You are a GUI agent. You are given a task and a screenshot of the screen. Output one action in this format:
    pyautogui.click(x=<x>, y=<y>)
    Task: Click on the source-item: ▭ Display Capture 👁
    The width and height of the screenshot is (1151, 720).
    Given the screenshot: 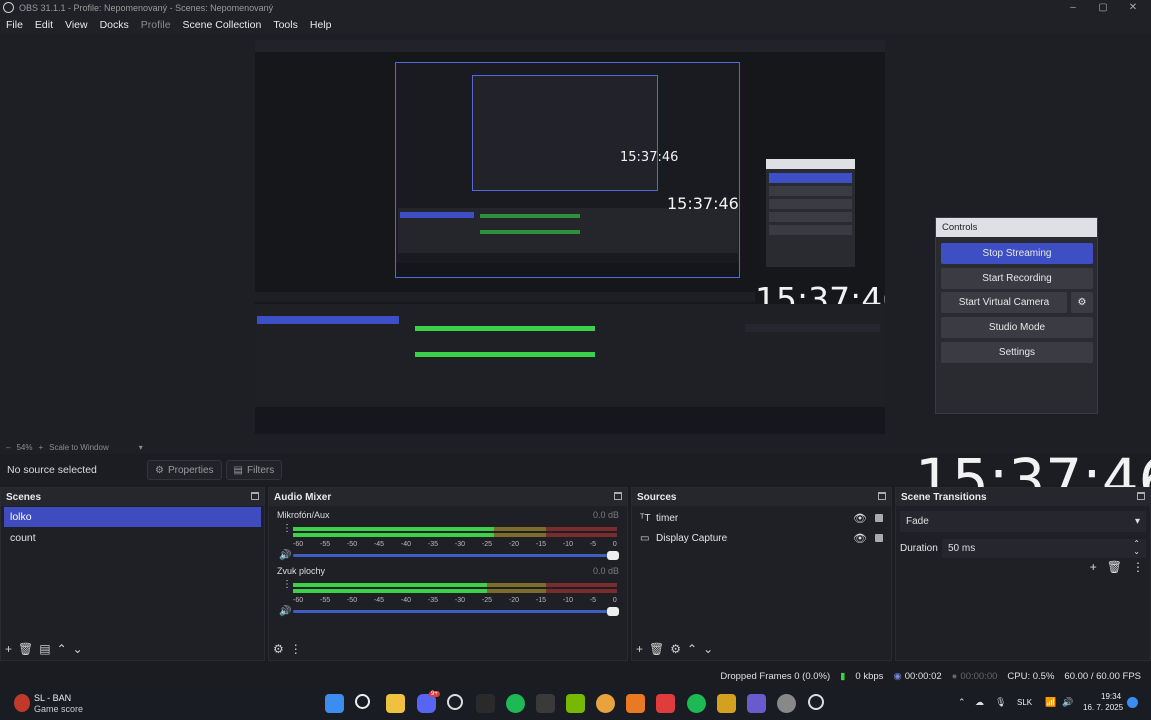 What is the action you would take?
    pyautogui.click(x=761, y=538)
    